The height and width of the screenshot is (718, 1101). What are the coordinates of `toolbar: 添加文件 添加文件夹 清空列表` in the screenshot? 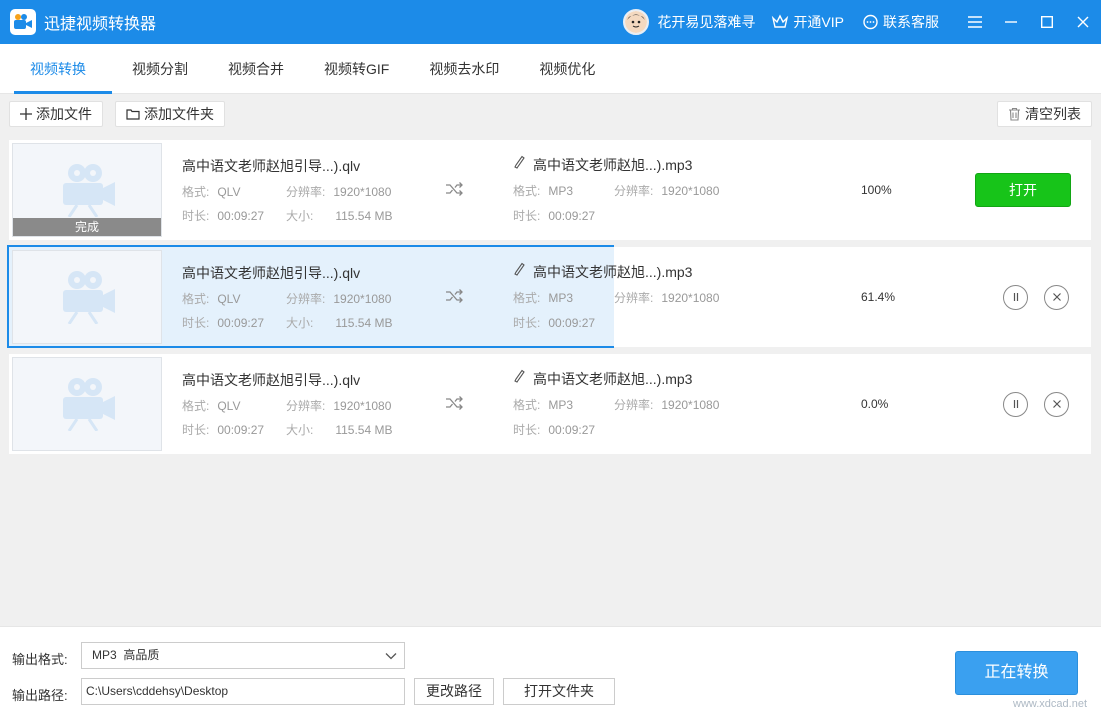 It's located at (550, 115).